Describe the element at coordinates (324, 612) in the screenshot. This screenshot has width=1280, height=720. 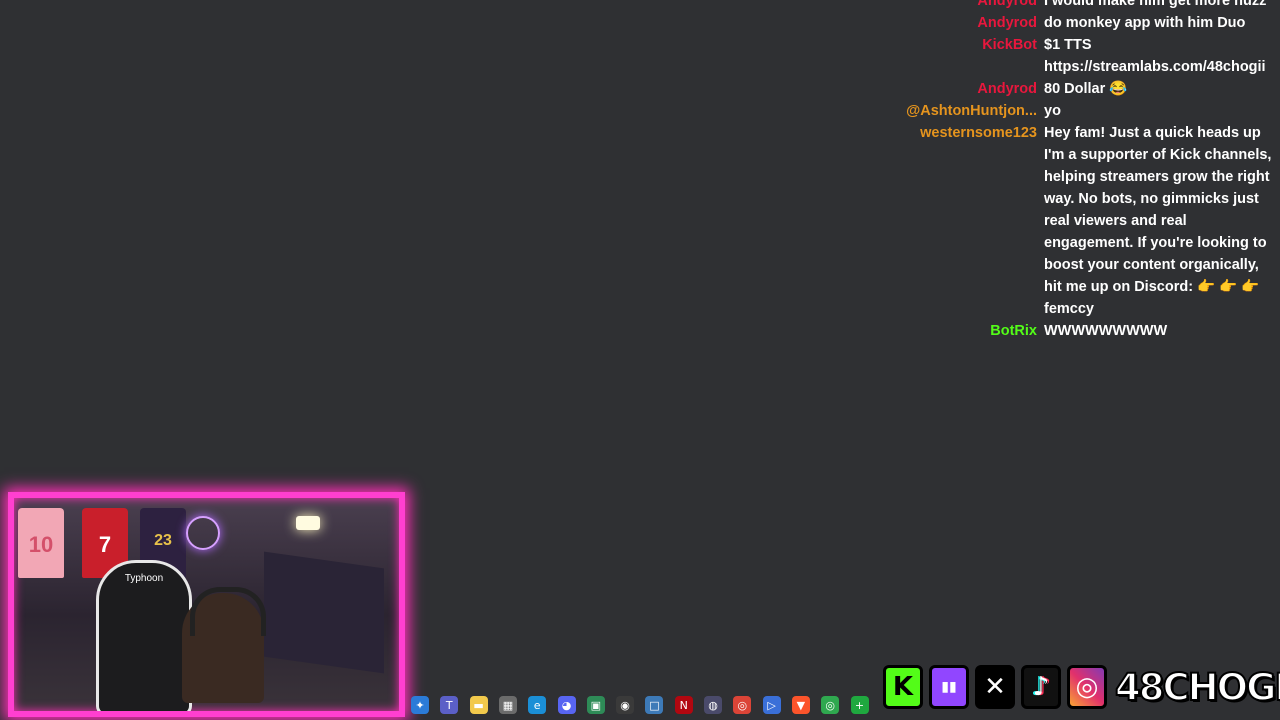
I see `bed` at that location.